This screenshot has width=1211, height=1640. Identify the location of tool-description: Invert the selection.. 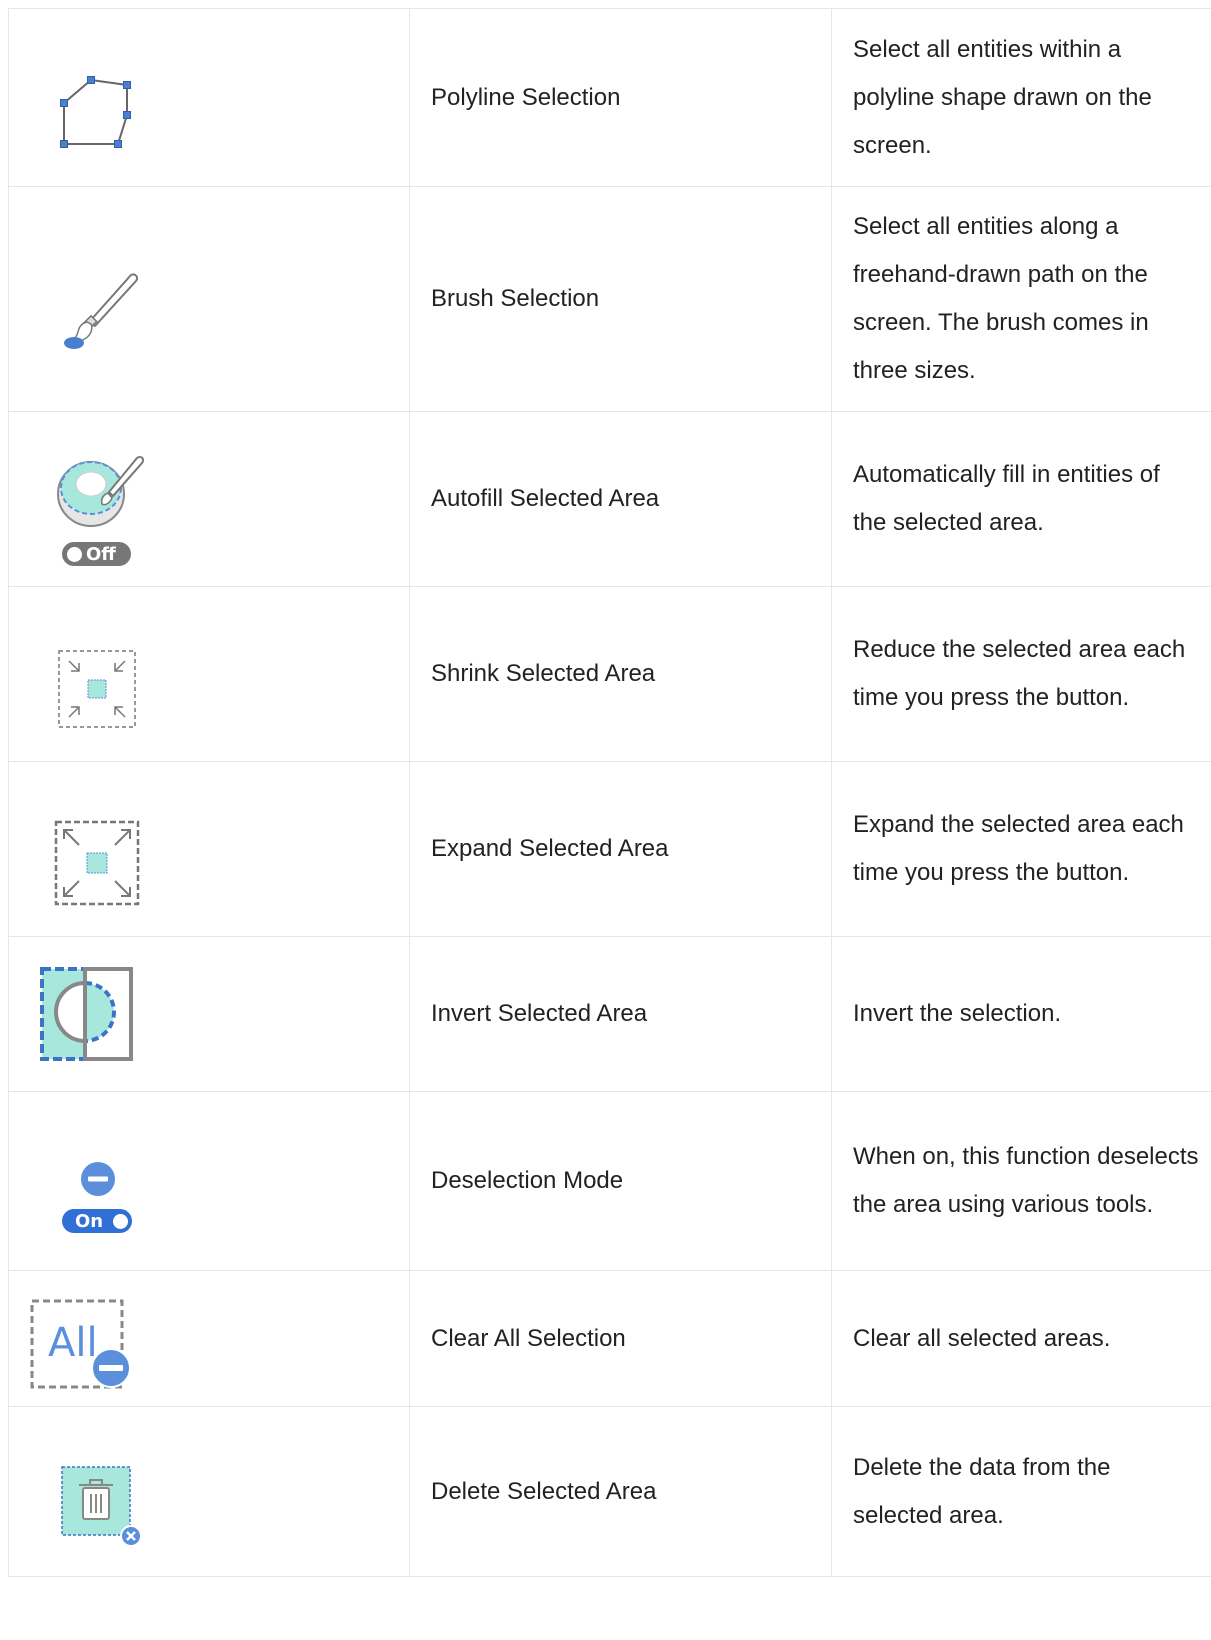
(1021, 1014).